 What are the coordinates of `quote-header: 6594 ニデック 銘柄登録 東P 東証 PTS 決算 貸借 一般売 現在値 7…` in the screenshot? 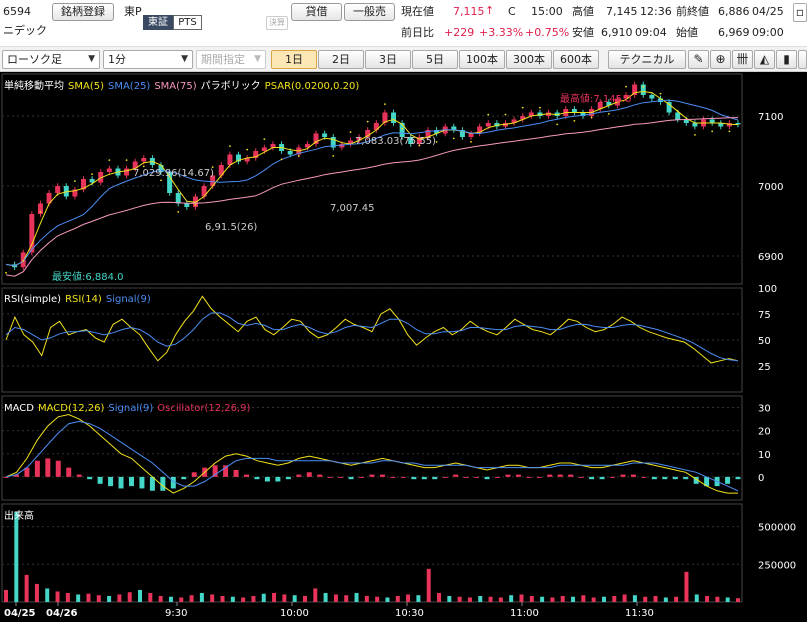 It's located at (403, 23).